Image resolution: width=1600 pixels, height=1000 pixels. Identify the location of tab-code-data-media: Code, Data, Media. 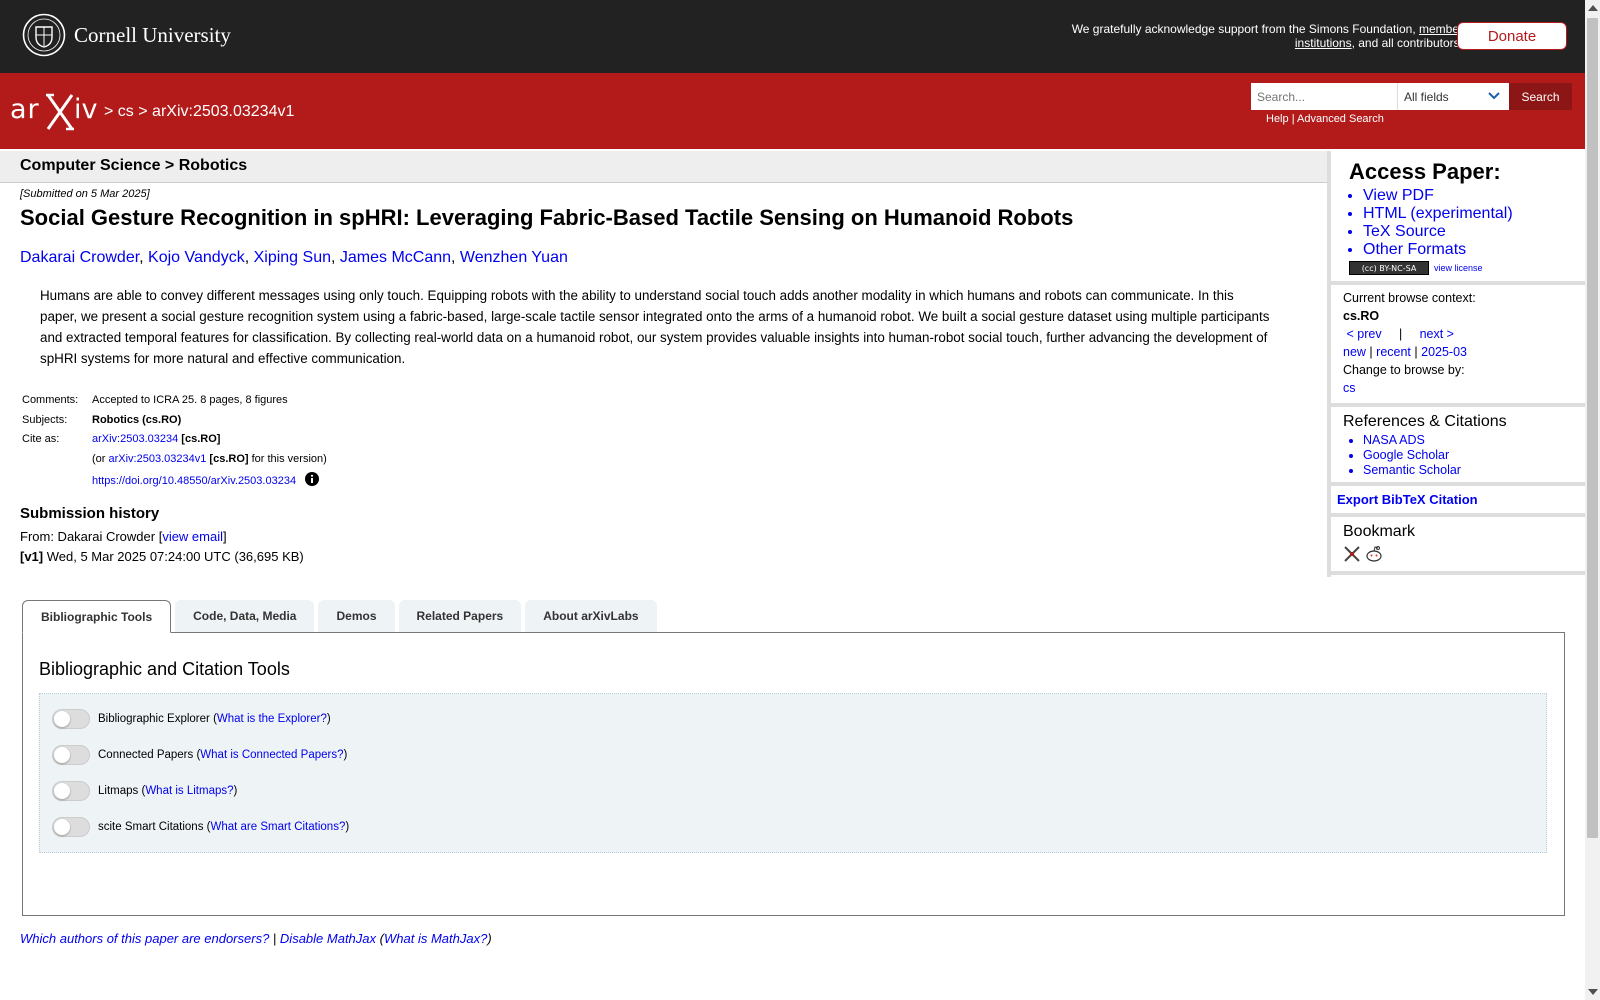
(245, 616).